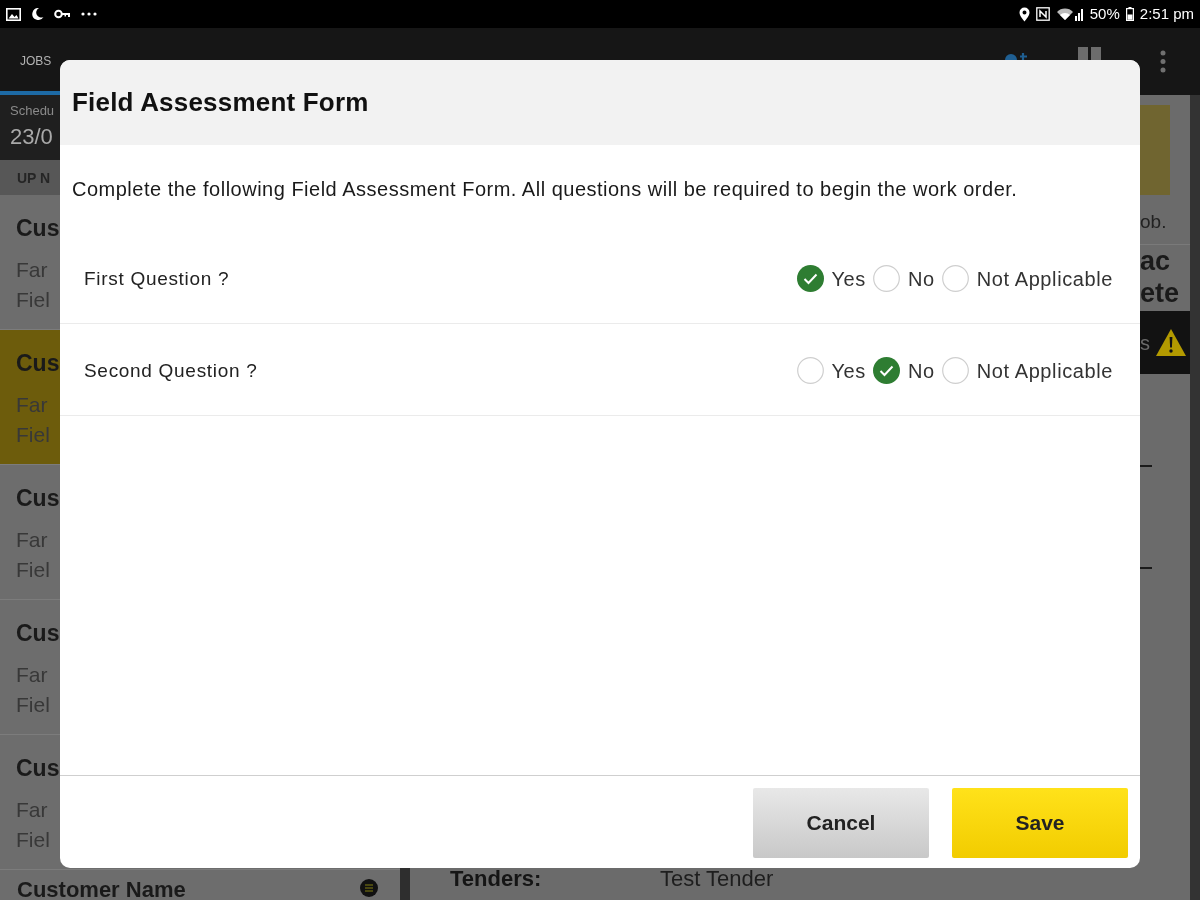  What do you see at coordinates (1163, 61) in the screenshot?
I see `overflow-menu-icon` at bounding box center [1163, 61].